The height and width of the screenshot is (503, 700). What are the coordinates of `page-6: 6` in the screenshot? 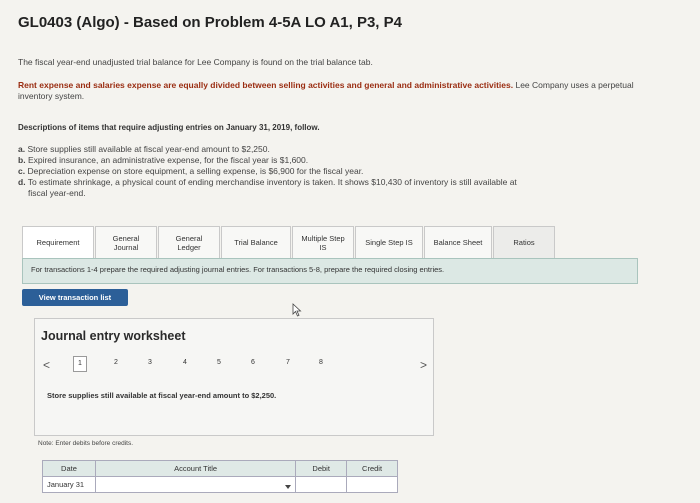 It's located at (253, 362).